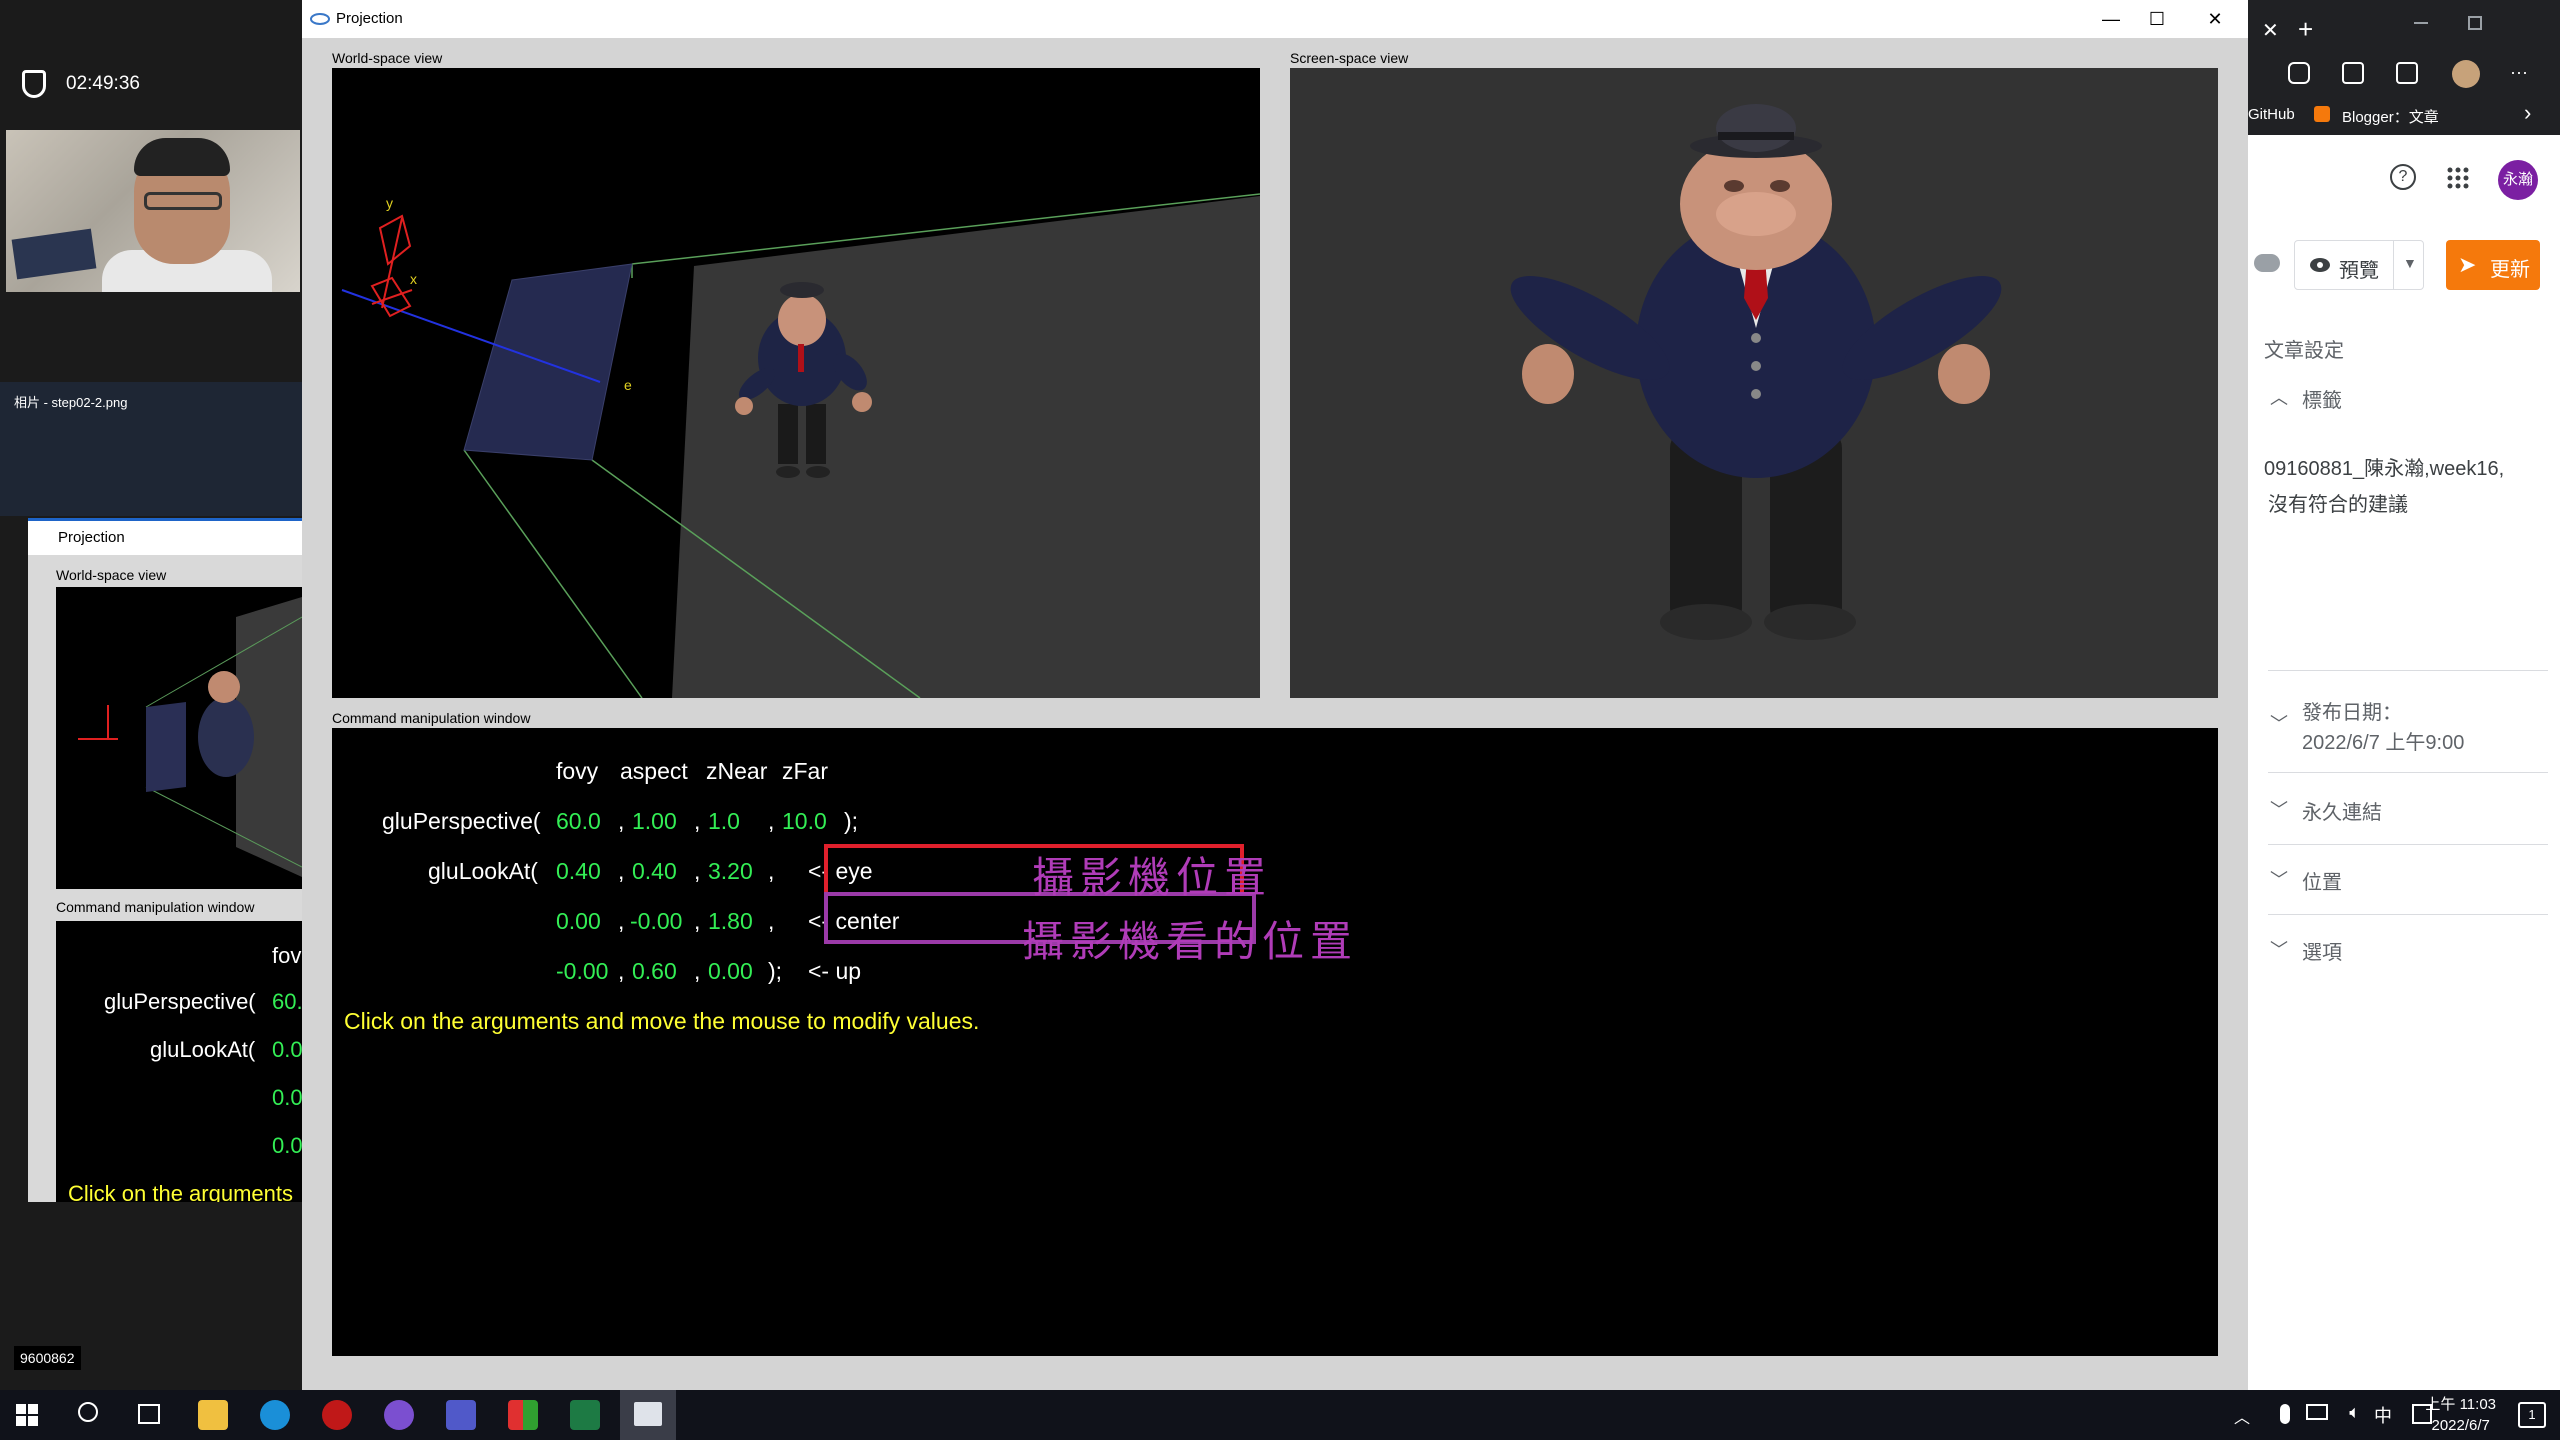 Image resolution: width=2560 pixels, height=1440 pixels. I want to click on collections-icon, so click(2353, 73).